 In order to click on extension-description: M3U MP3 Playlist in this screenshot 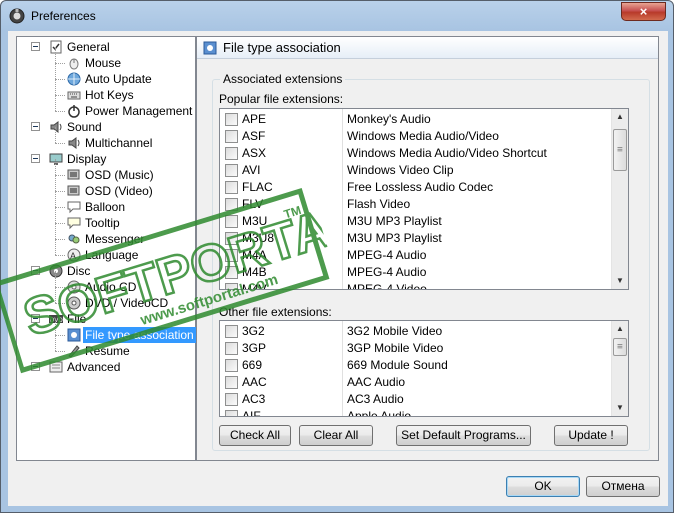, I will do `click(394, 221)`.